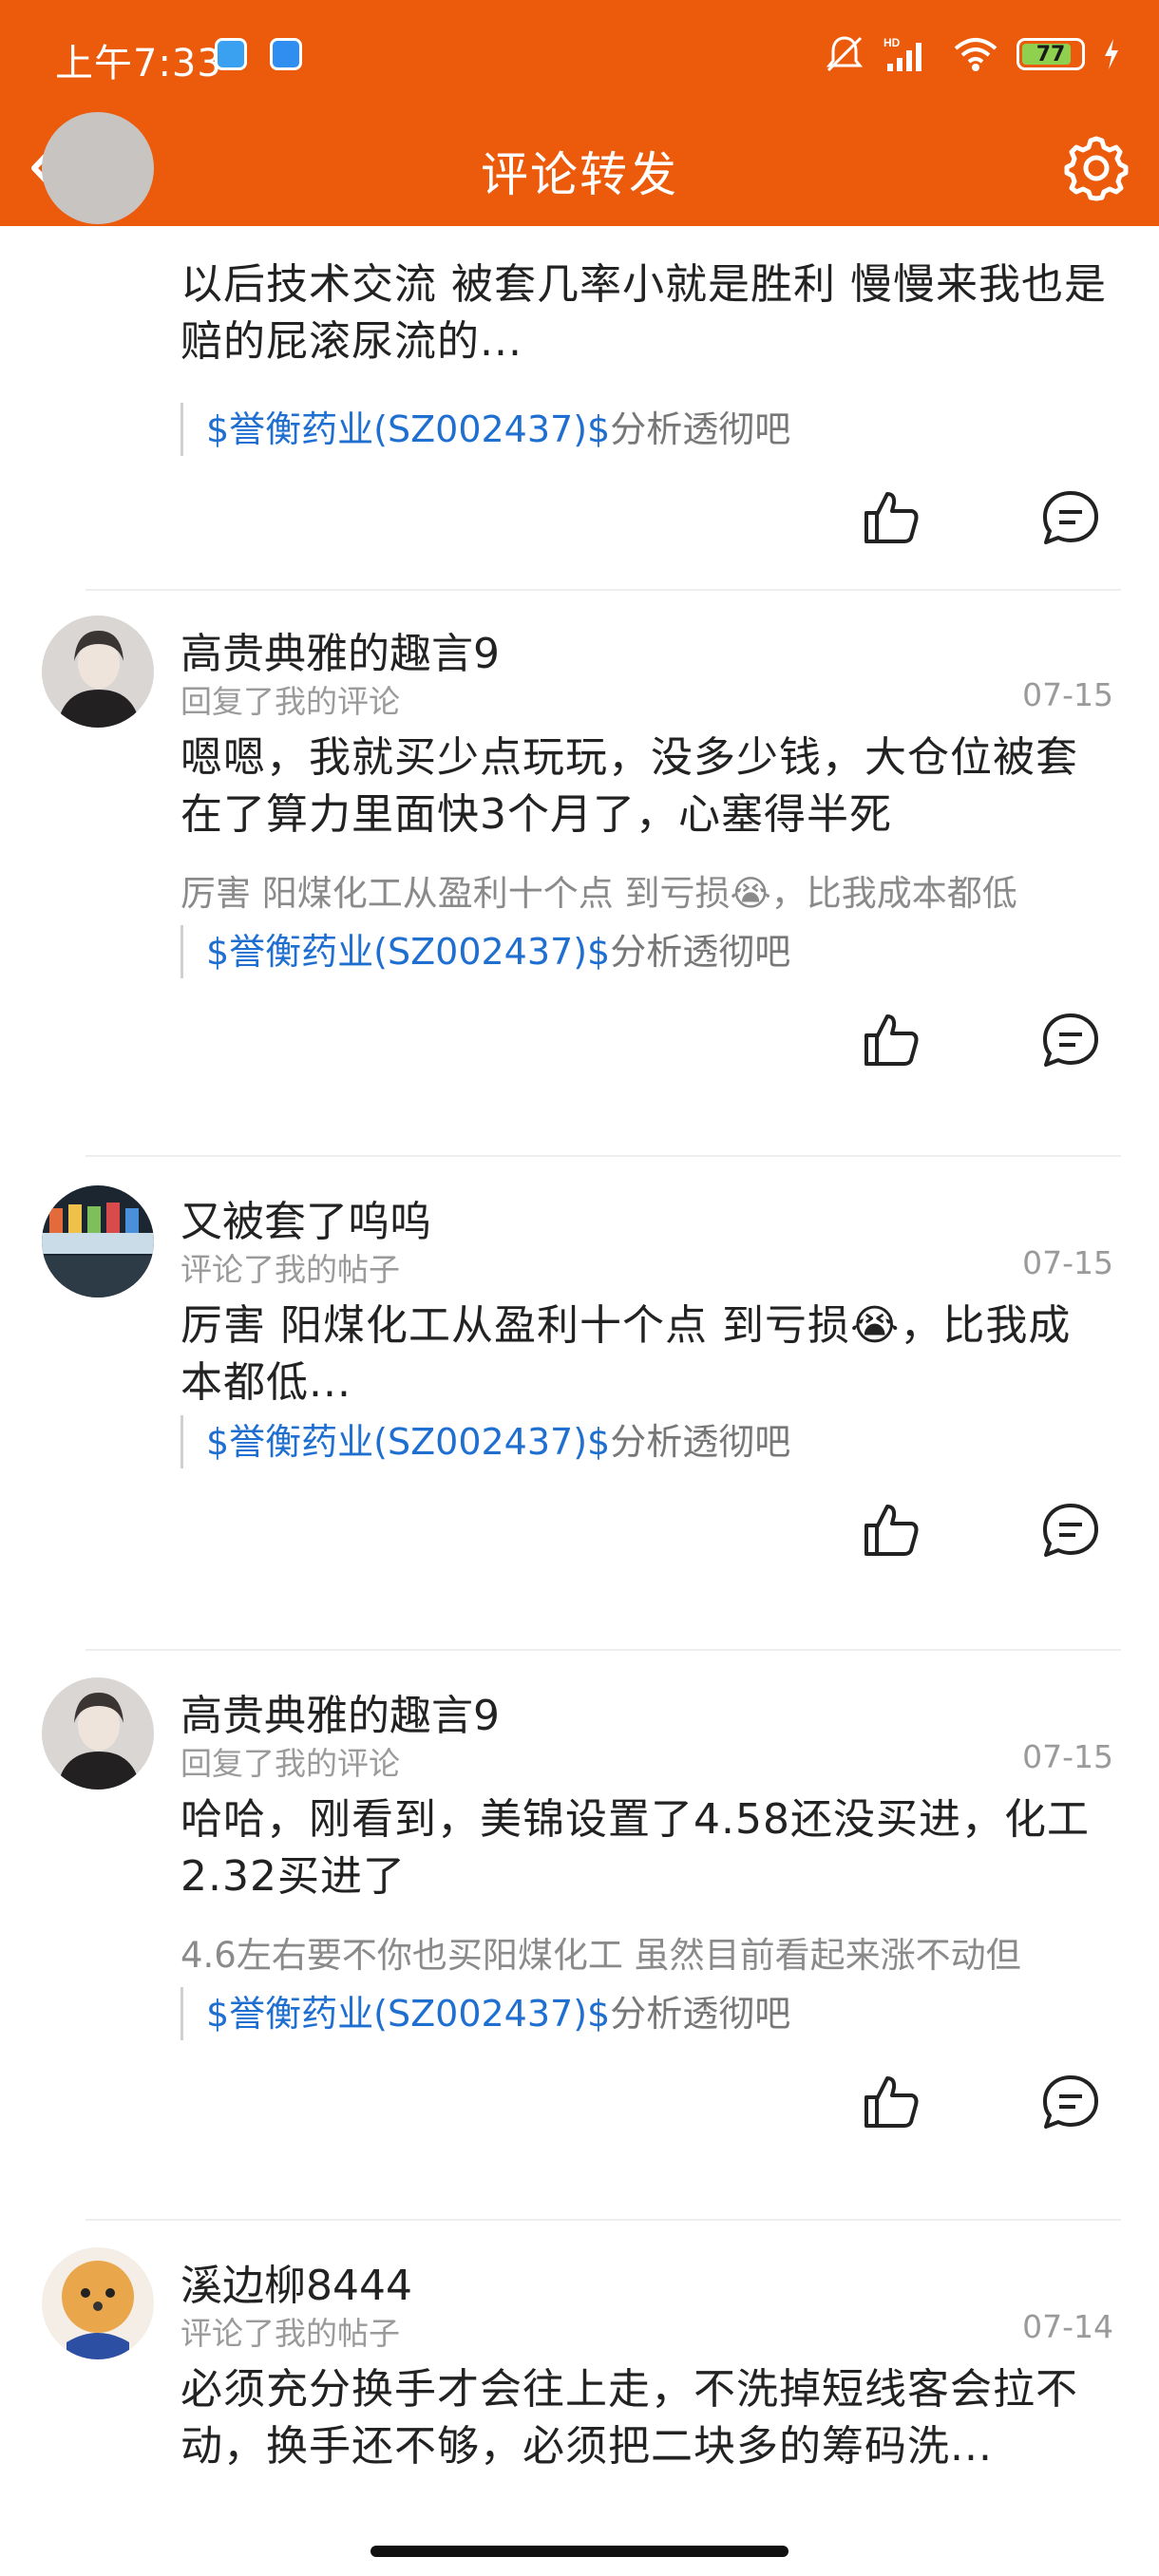  I want to click on battery-level: 77, so click(1051, 54).